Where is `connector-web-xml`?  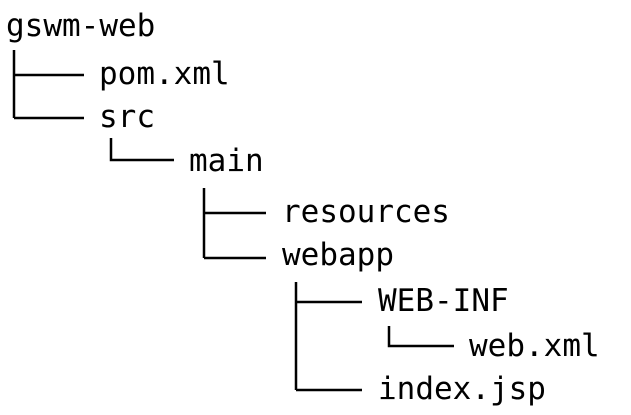
connector-web-xml is located at coordinates (420, 337).